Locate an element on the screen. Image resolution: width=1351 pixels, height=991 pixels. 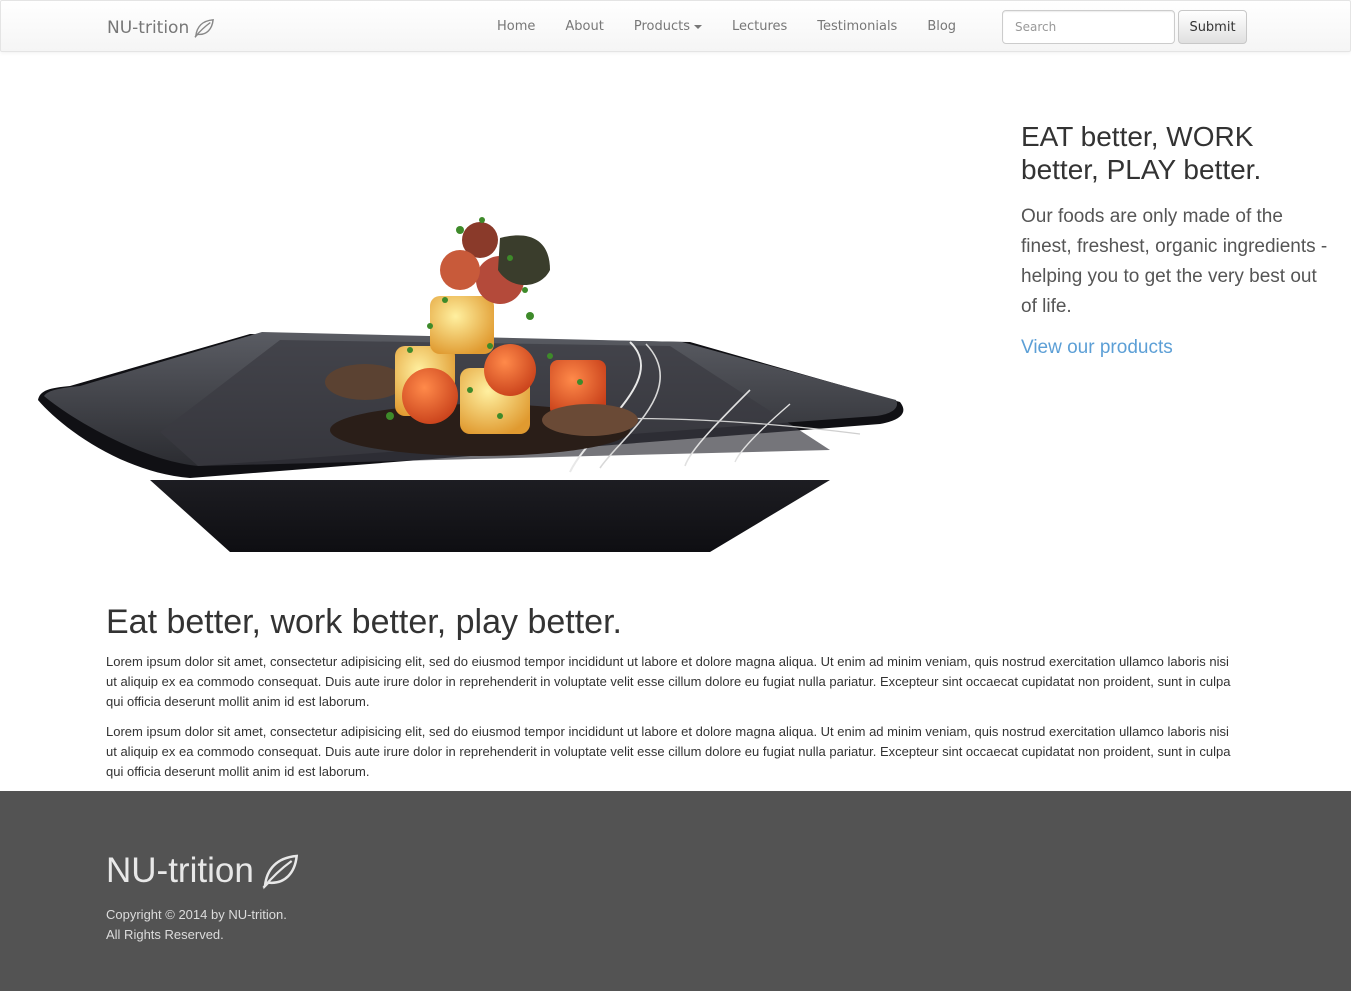
search-input is located at coordinates (1088, 27).